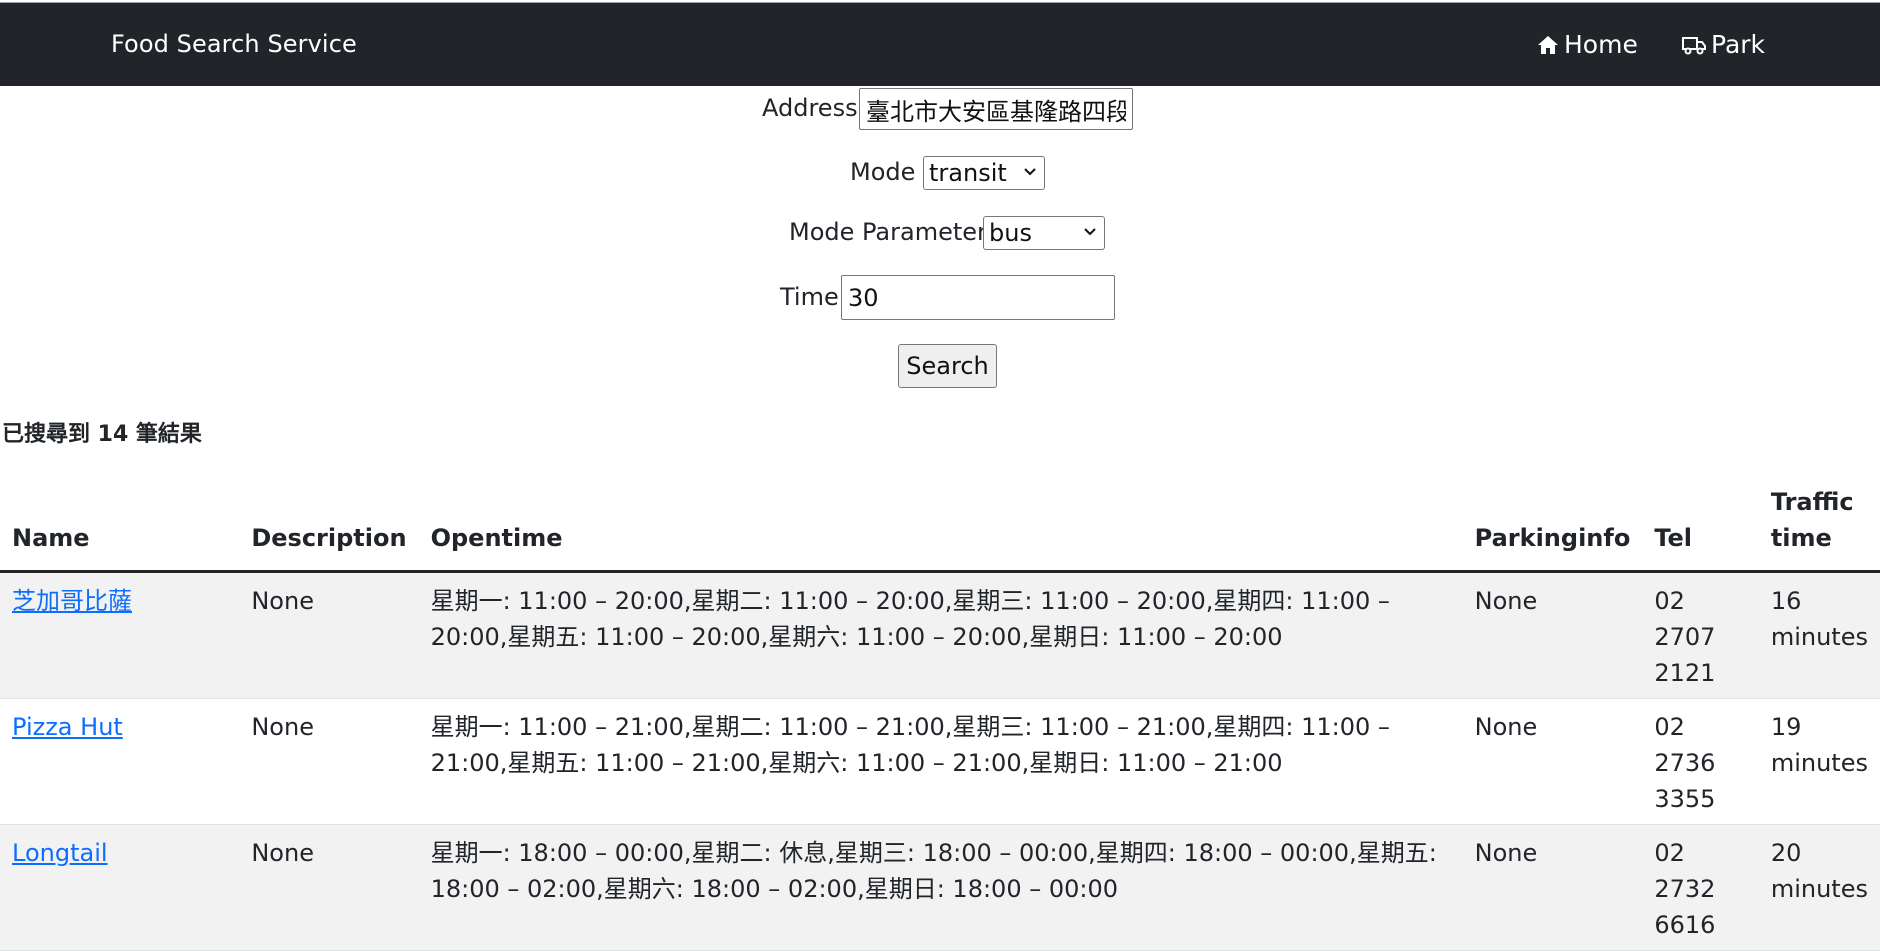  What do you see at coordinates (120, 527) in the screenshot?
I see `header-name: Name` at bounding box center [120, 527].